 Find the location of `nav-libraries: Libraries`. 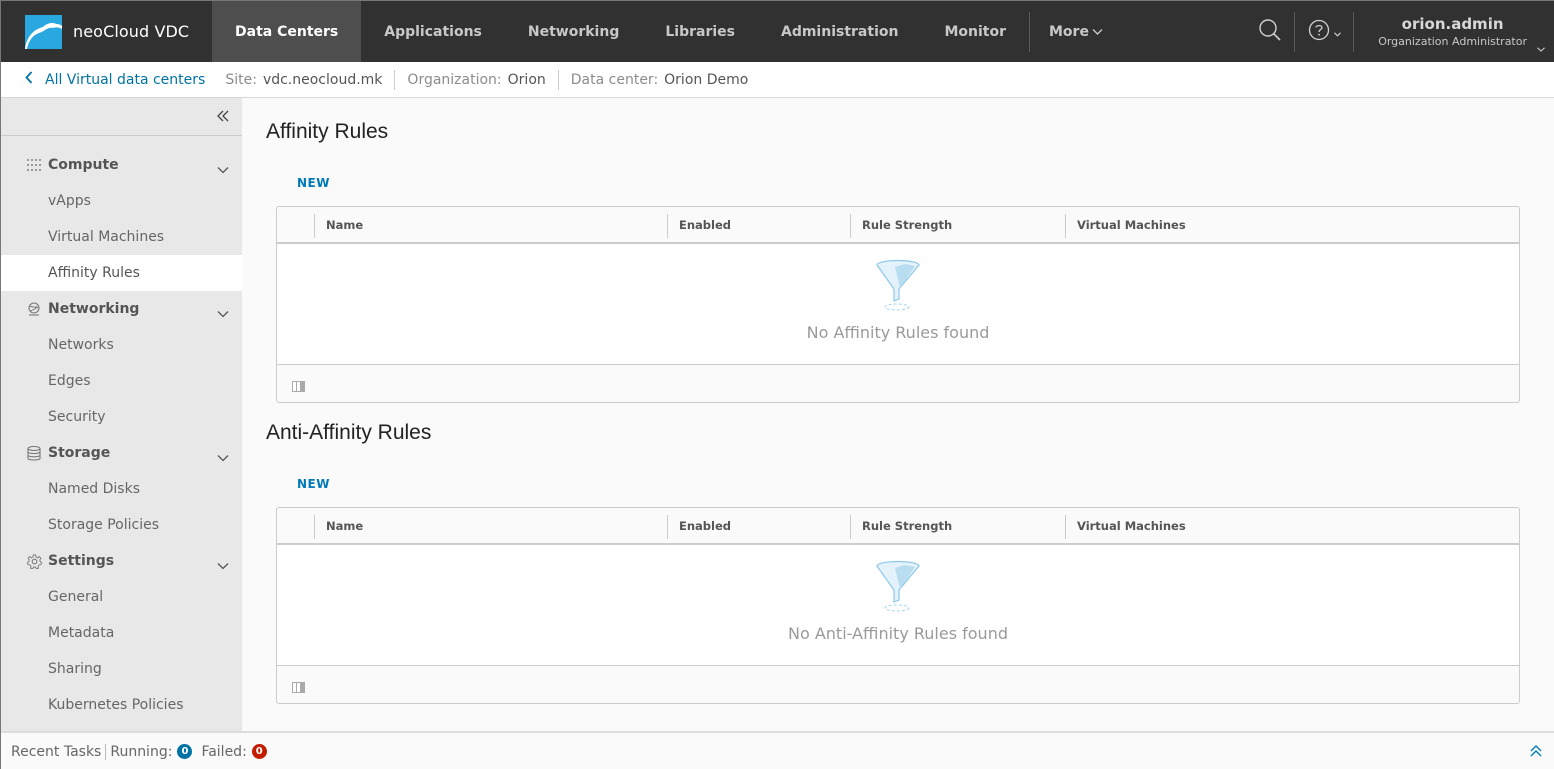

nav-libraries: Libraries is located at coordinates (700, 31).